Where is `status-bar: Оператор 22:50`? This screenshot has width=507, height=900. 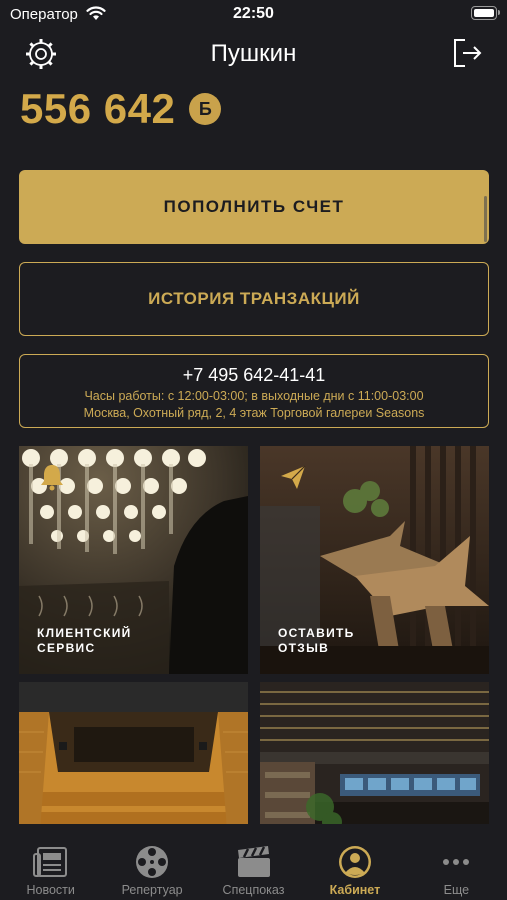 status-bar: Оператор 22:50 is located at coordinates (253, 15).